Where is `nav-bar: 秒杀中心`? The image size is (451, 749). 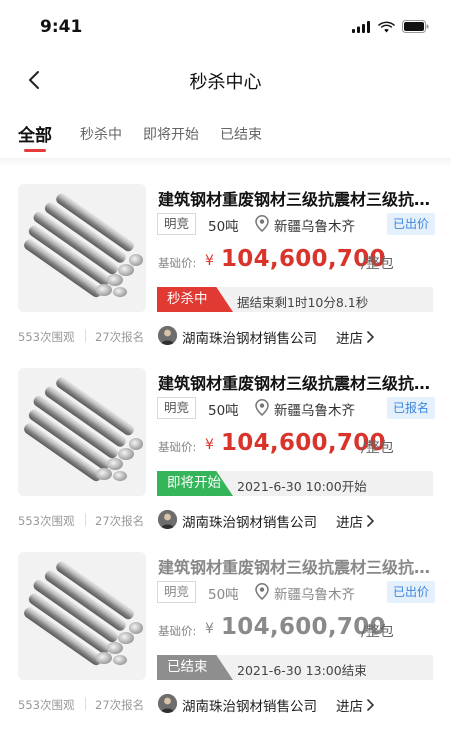 nav-bar: 秒杀中心 is located at coordinates (225, 80).